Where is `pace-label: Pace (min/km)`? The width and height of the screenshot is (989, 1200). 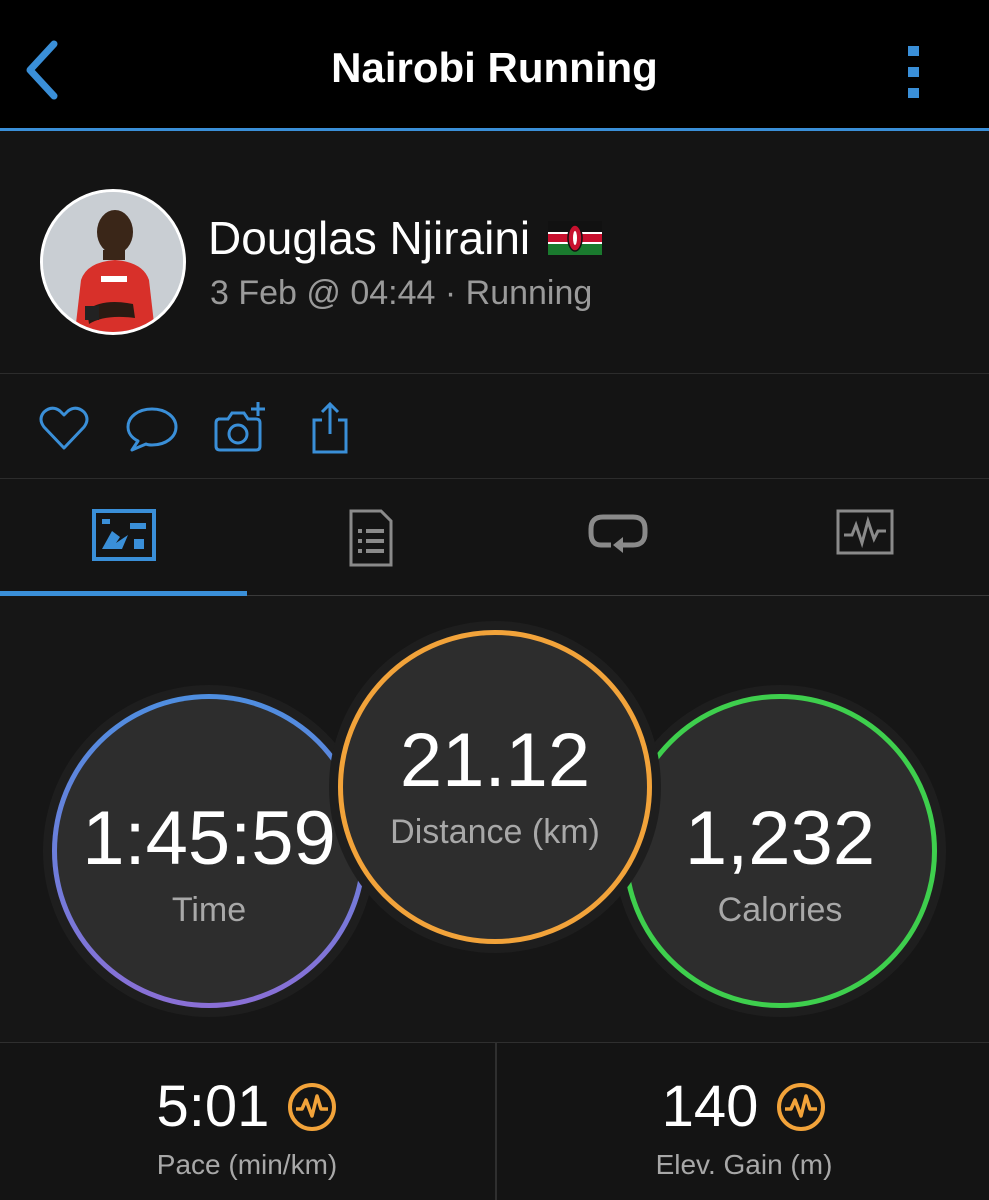
pace-label: Pace (min/km) is located at coordinates (247, 1164).